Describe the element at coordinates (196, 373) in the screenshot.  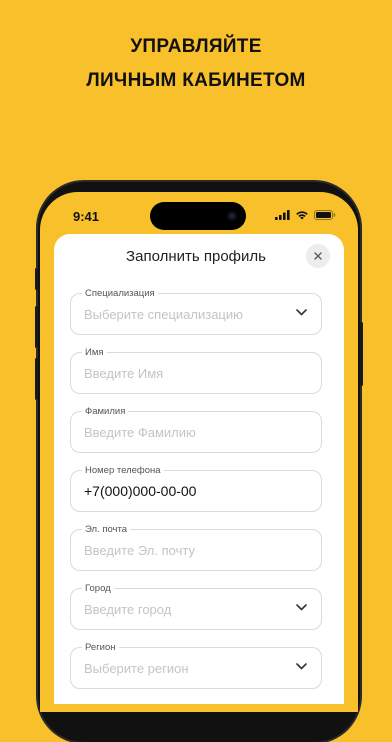
I see `first-name-input: Введите Имя` at that location.